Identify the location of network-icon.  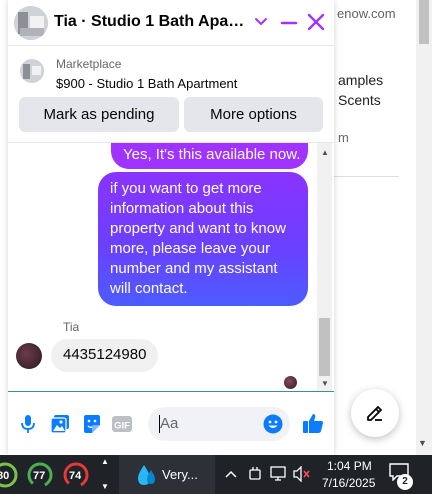
(279, 474).